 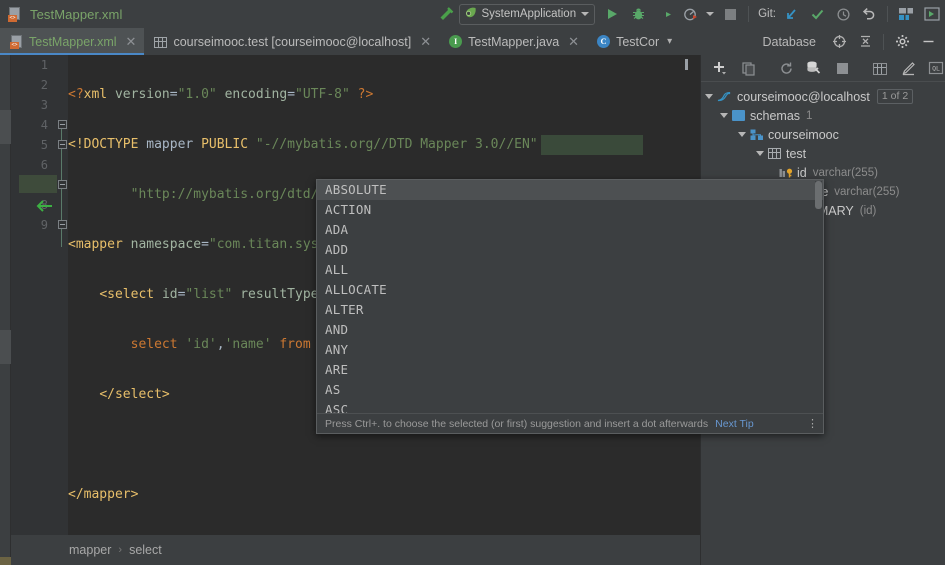 What do you see at coordinates (818, 297) in the screenshot?
I see `completion-scrollbar` at bounding box center [818, 297].